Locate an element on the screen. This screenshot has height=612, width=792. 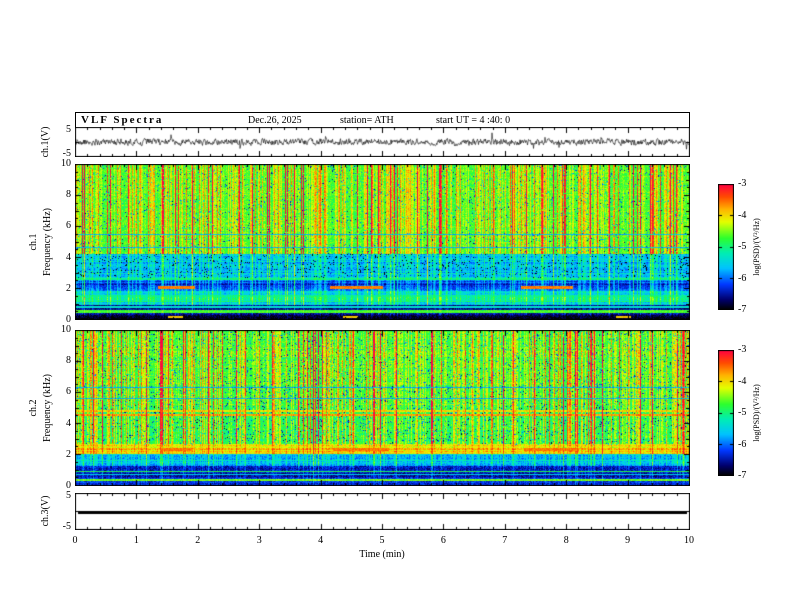
x-tick-label: 8 is located at coordinates (566, 540).